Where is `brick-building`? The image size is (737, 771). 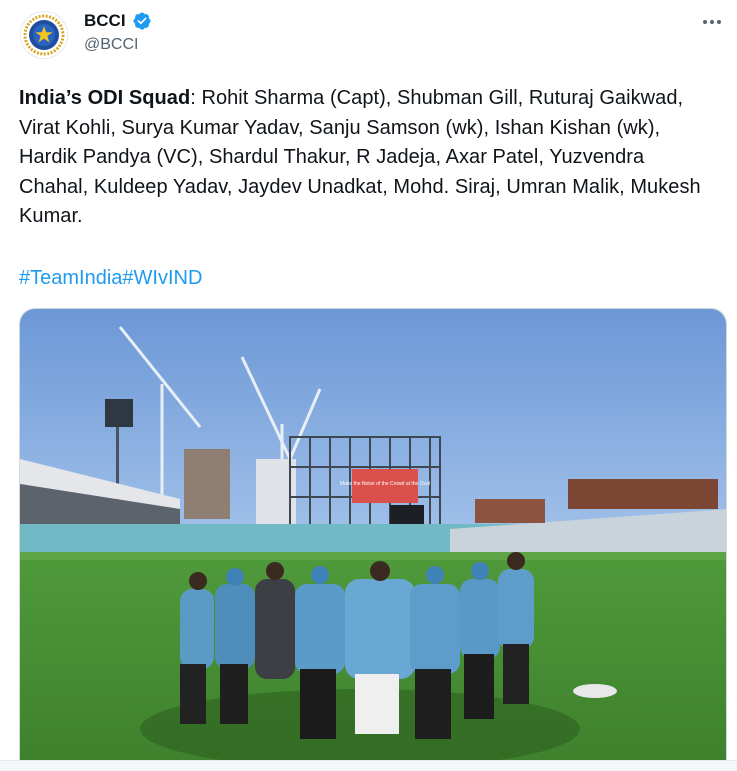
brick-building is located at coordinates (510, 511).